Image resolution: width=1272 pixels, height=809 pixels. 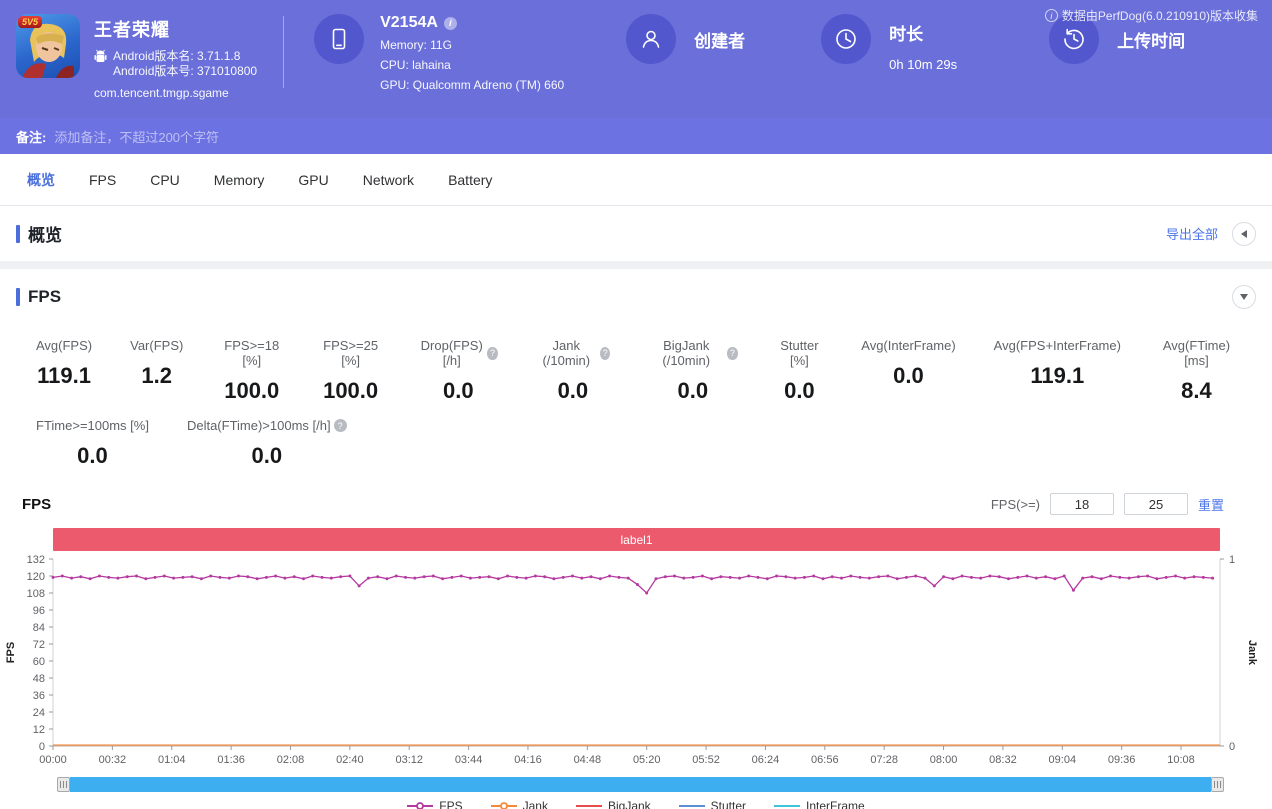 What do you see at coordinates (64, 371) in the screenshot?
I see `fps-stat: Avg(FPS) 119.1` at bounding box center [64, 371].